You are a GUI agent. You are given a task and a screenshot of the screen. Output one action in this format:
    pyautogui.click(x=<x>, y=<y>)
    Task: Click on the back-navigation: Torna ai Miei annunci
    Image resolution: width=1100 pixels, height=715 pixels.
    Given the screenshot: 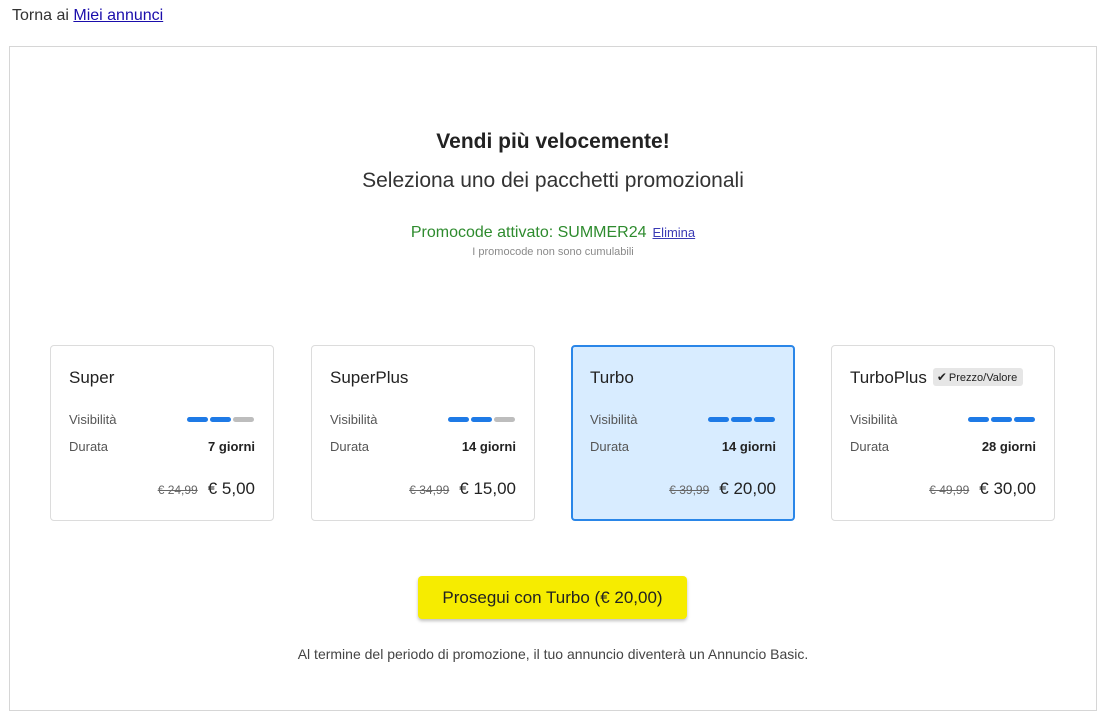 What is the action you would take?
    pyautogui.click(x=87, y=16)
    